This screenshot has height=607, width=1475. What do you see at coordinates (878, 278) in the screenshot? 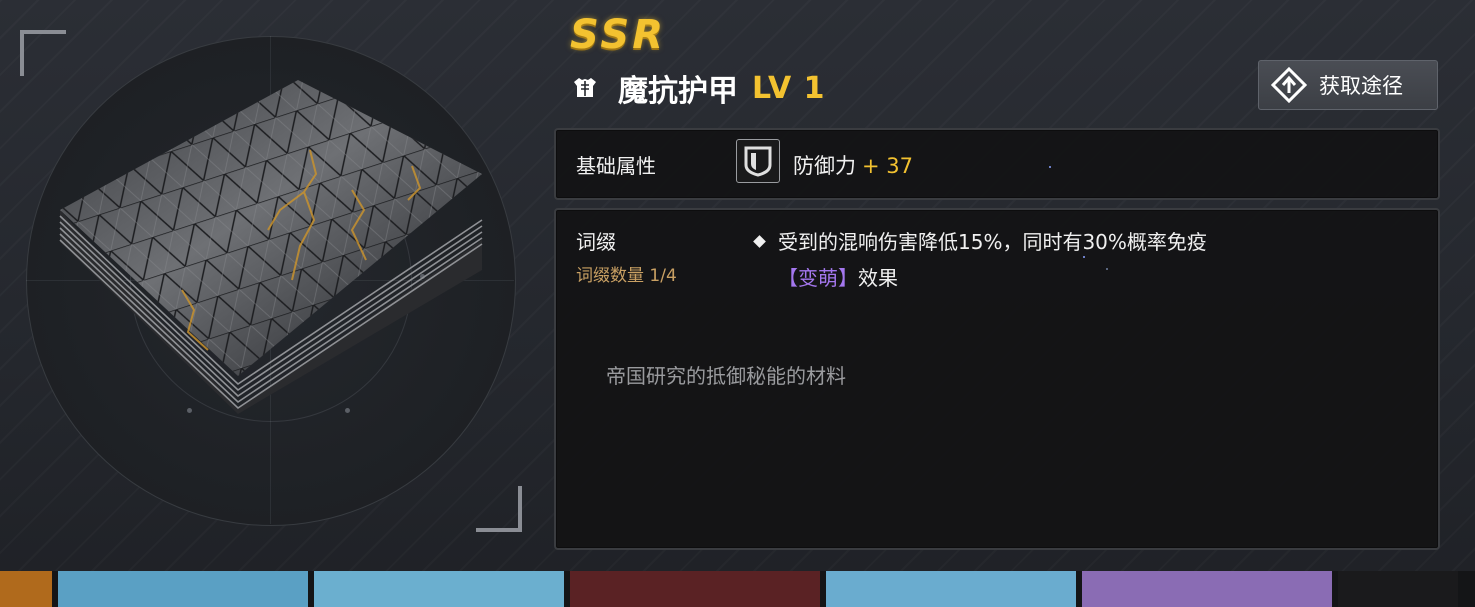
I see `affix-effect-suffix: 效果` at bounding box center [878, 278].